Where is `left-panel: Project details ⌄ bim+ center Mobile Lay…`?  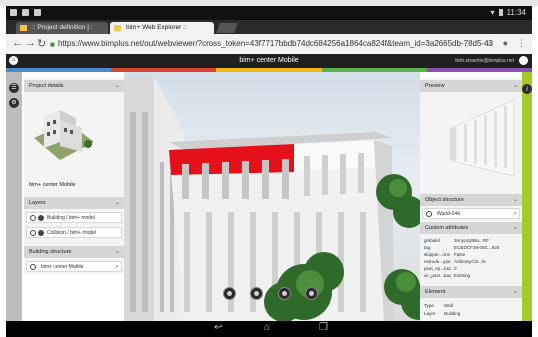 left-panel: Project details ⌄ bim+ center Mobile Lay… is located at coordinates (74, 176).